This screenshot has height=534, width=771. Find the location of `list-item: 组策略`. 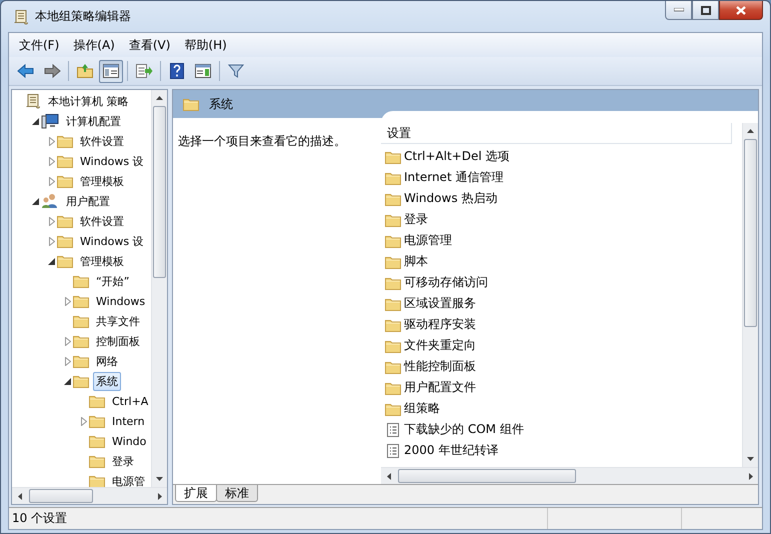

list-item: 组策略 is located at coordinates (422, 408).